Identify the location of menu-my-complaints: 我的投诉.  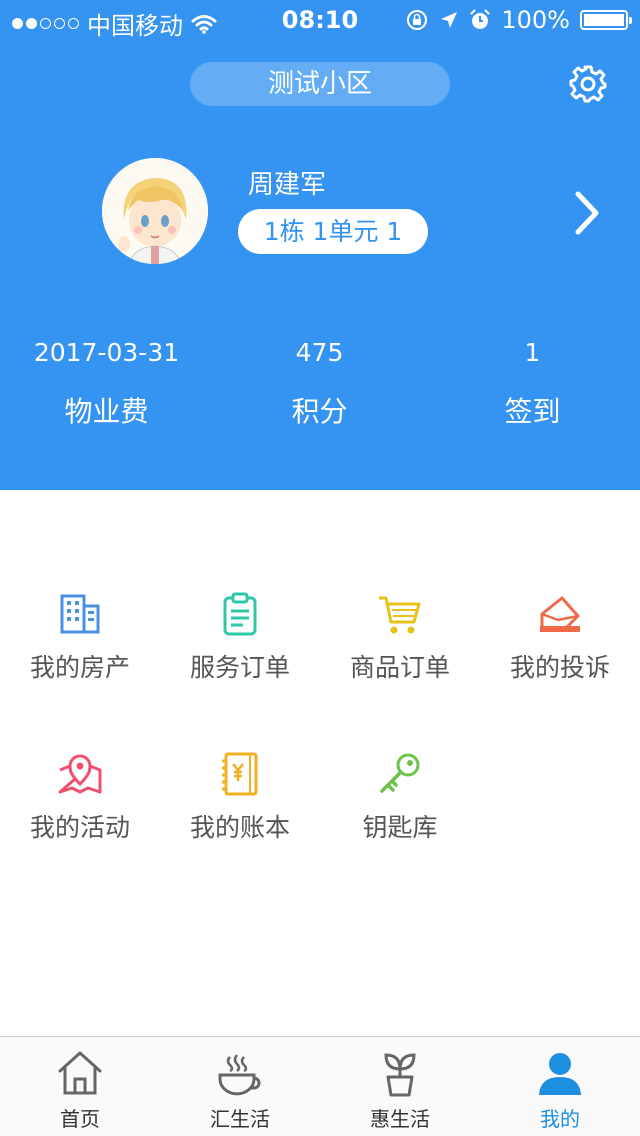
(560, 637).